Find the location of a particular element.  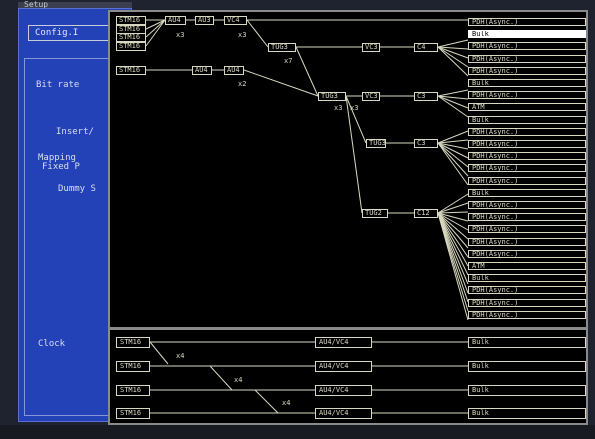

container-node: C4 is located at coordinates (426, 47).